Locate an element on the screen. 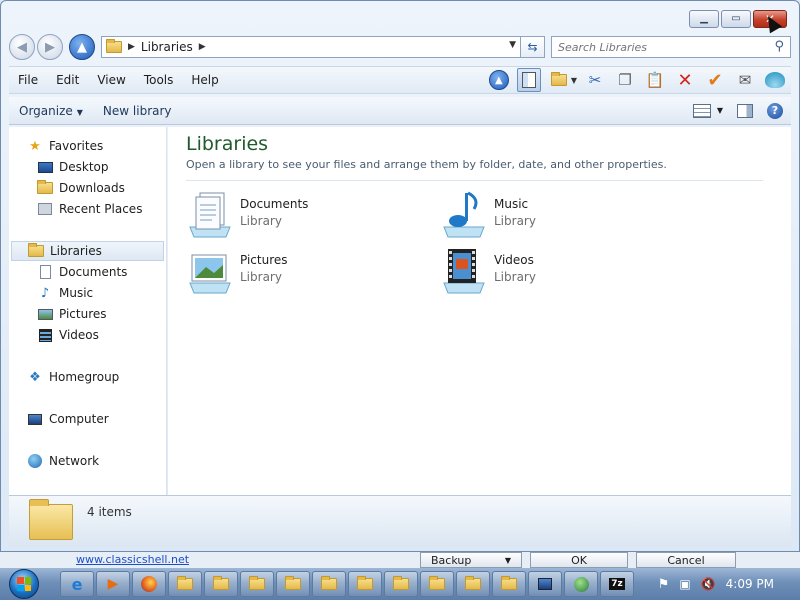 This screenshot has width=800, height=600. search-icon: ⚲ is located at coordinates (779, 46).